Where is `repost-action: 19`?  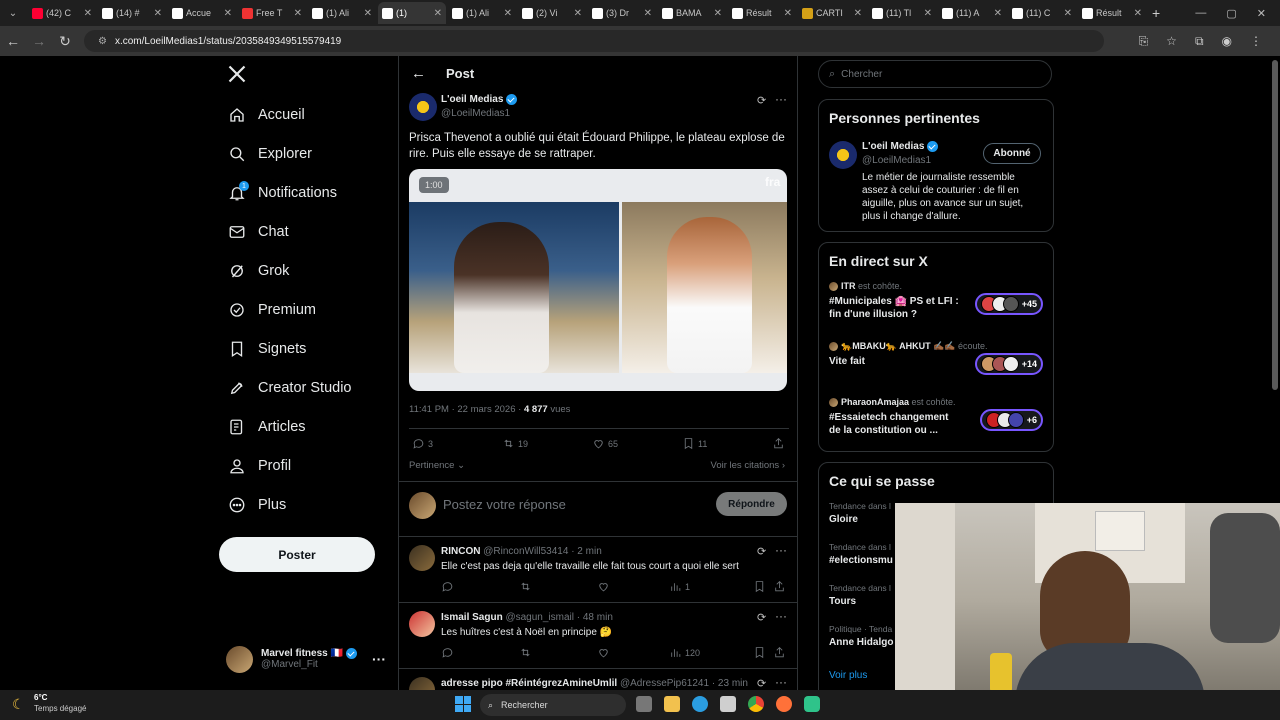
repost-action: 19 is located at coordinates (547, 443).